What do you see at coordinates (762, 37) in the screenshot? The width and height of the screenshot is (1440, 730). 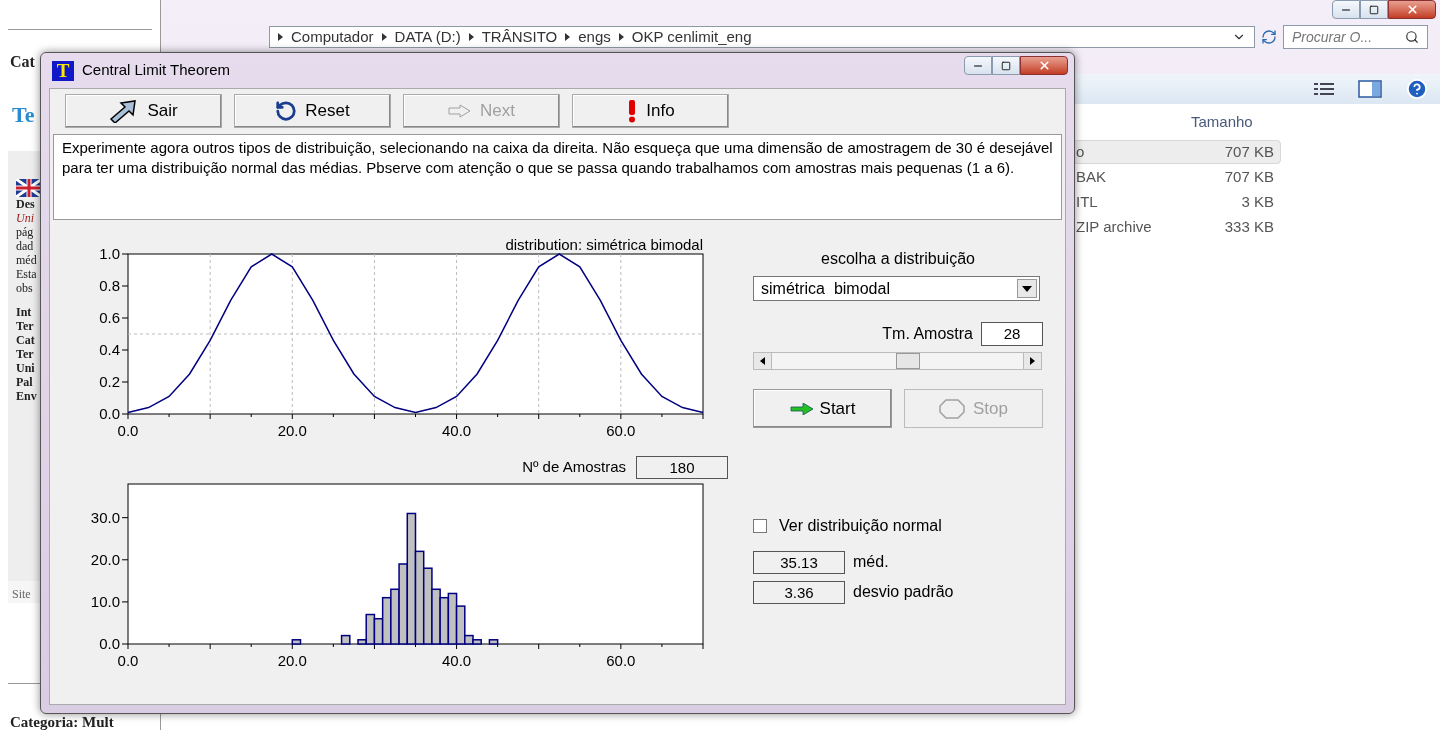 I see `address-bar: Computador DATA (D:) TRÂNSITO engs OKP cenlimit_eng` at bounding box center [762, 37].